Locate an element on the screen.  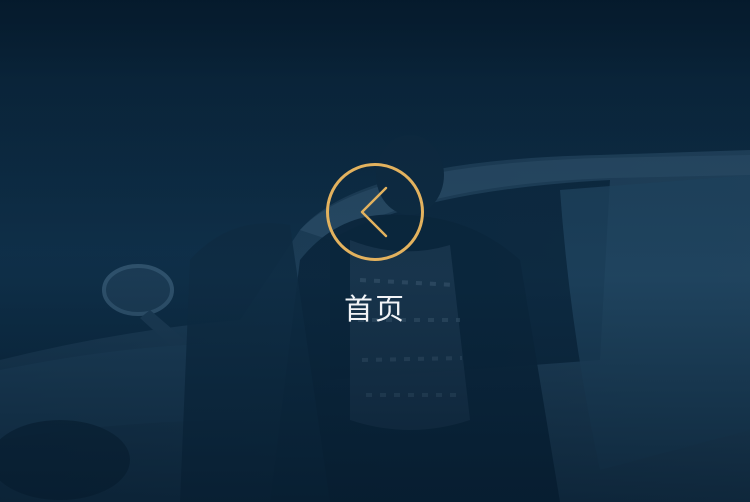
home-back-button is located at coordinates (375, 212).